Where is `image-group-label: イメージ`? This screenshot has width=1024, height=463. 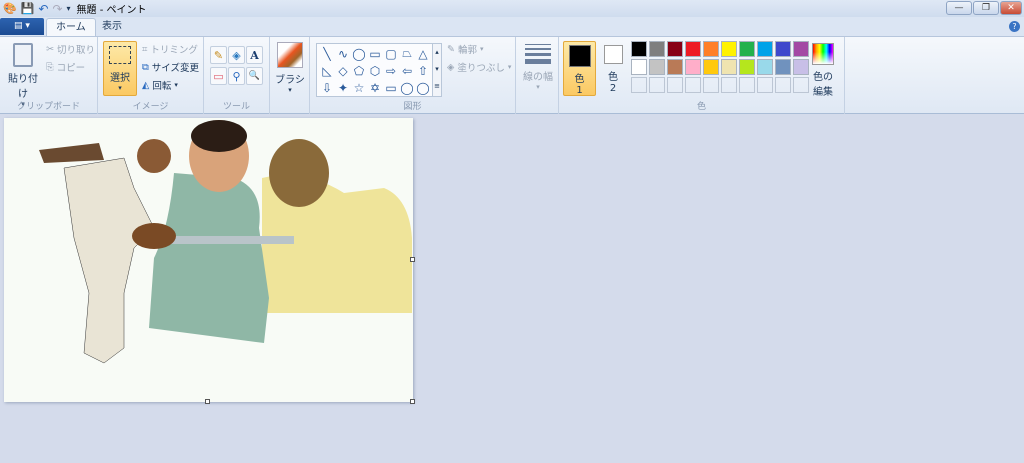
image-group-label: イメージ is located at coordinates (150, 107).